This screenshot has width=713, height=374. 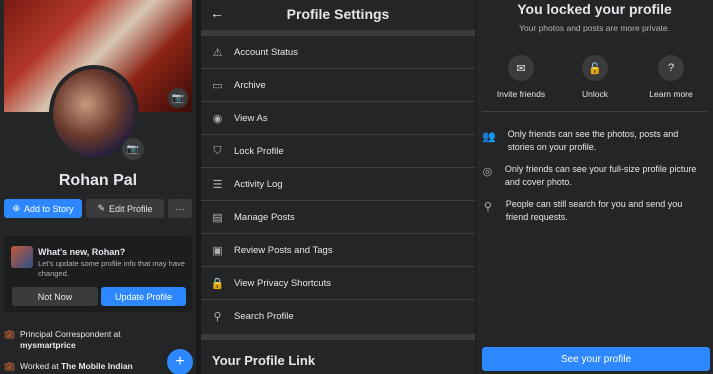 I want to click on add-button: +, so click(x=180, y=361).